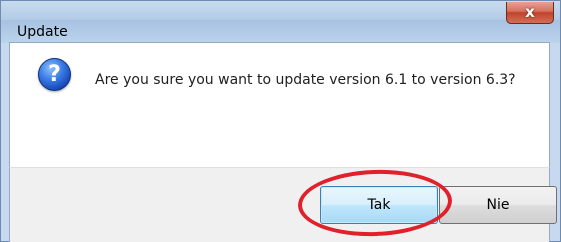  What do you see at coordinates (42, 32) in the screenshot?
I see `window-title: Update` at bounding box center [42, 32].